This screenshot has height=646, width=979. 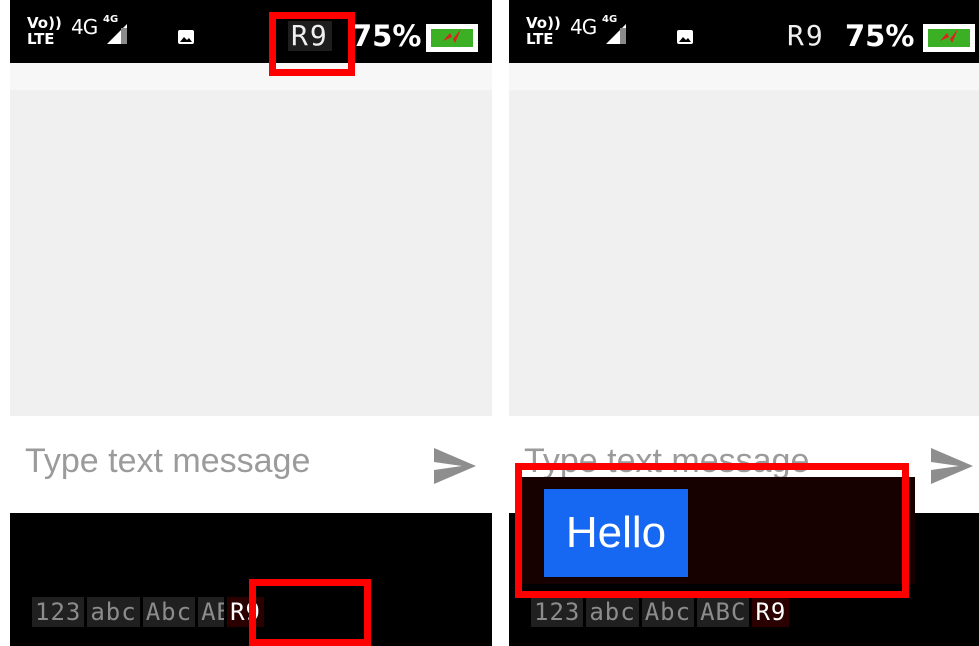 I want to click on highlight-box-suggestion, so click(x=712, y=530).